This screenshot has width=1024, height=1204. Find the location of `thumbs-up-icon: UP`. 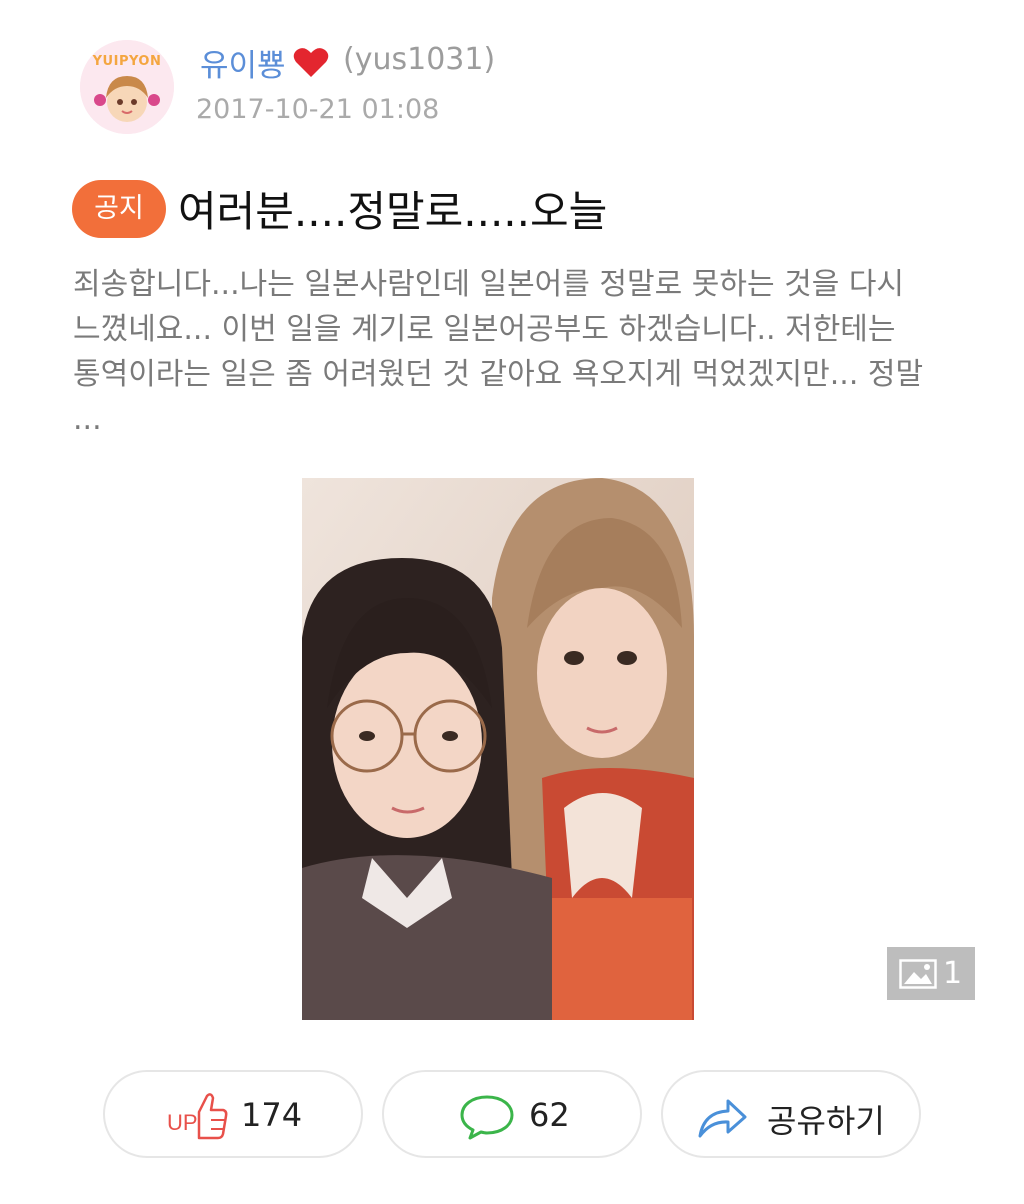

thumbs-up-icon: UP is located at coordinates (197, 1116).